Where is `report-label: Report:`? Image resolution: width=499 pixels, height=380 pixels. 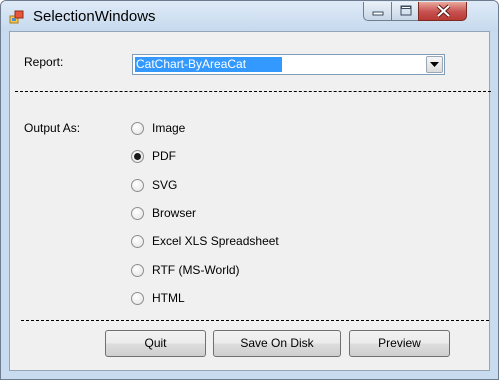
report-label: Report: is located at coordinates (44, 62).